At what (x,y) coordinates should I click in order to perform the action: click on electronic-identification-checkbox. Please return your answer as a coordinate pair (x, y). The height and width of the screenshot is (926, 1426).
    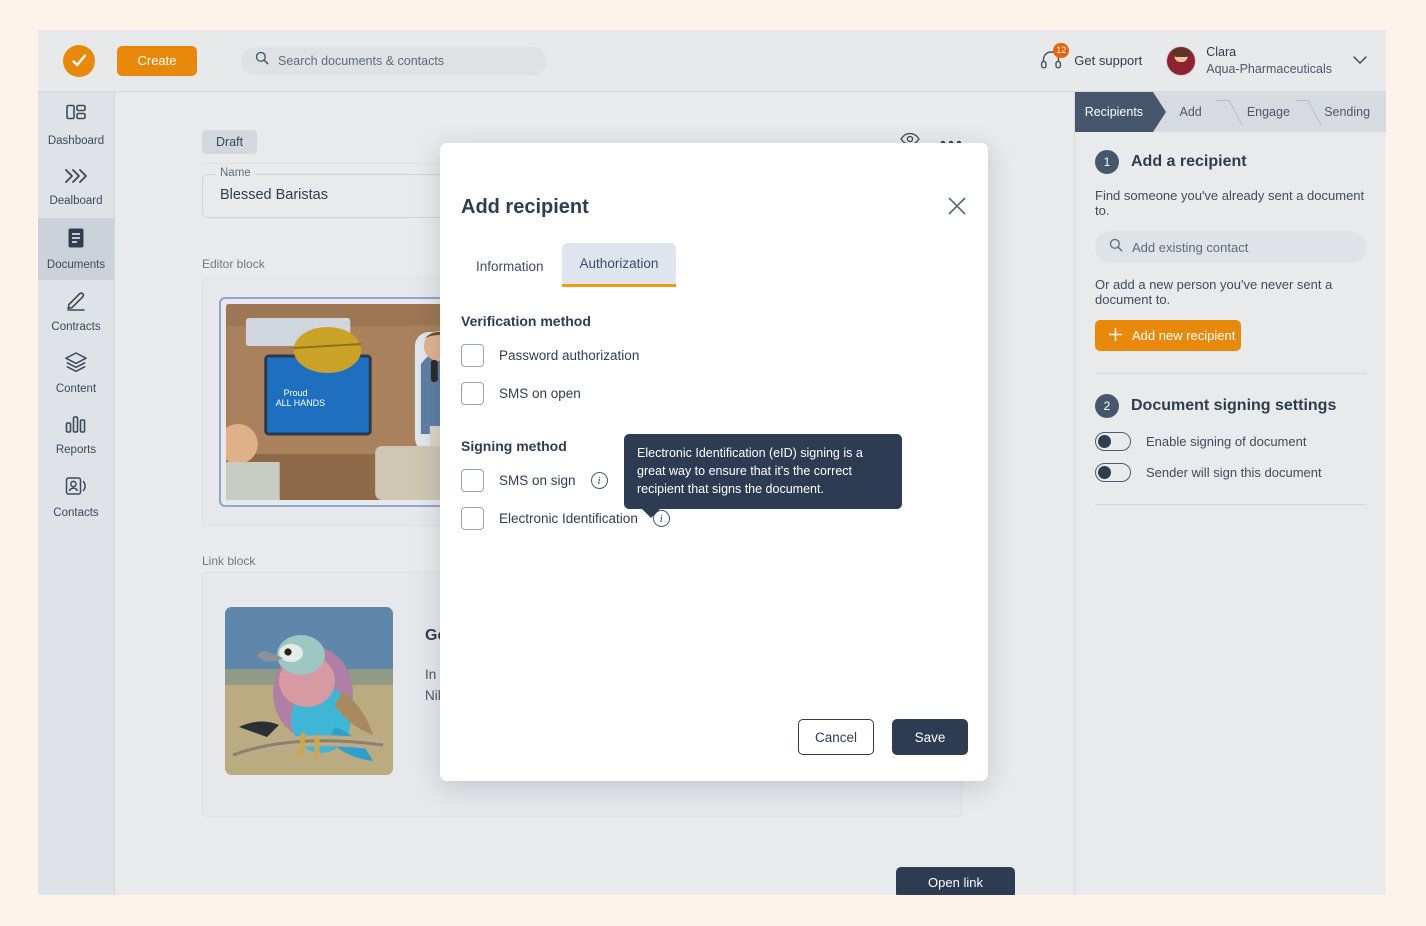
    Looking at the image, I should click on (472, 518).